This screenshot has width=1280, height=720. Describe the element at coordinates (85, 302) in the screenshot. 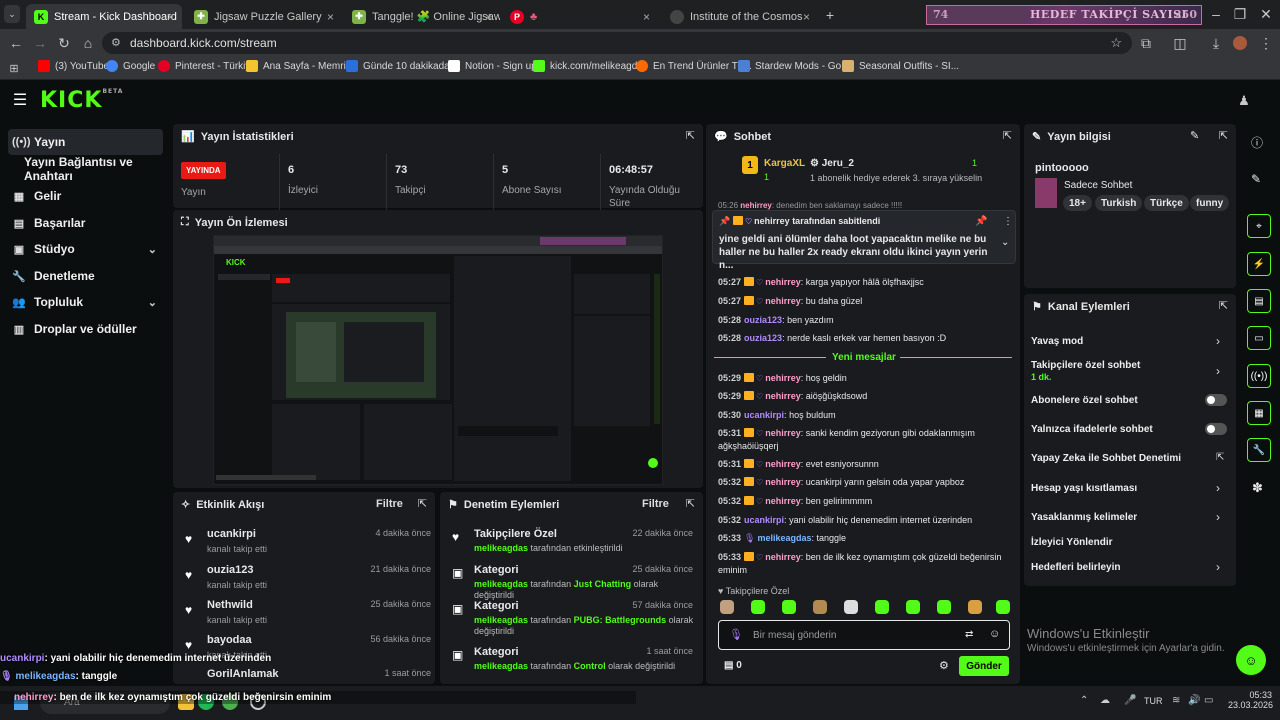

I see `sidebar-item-topluluk: 👥 Topluluk ⌄` at that location.